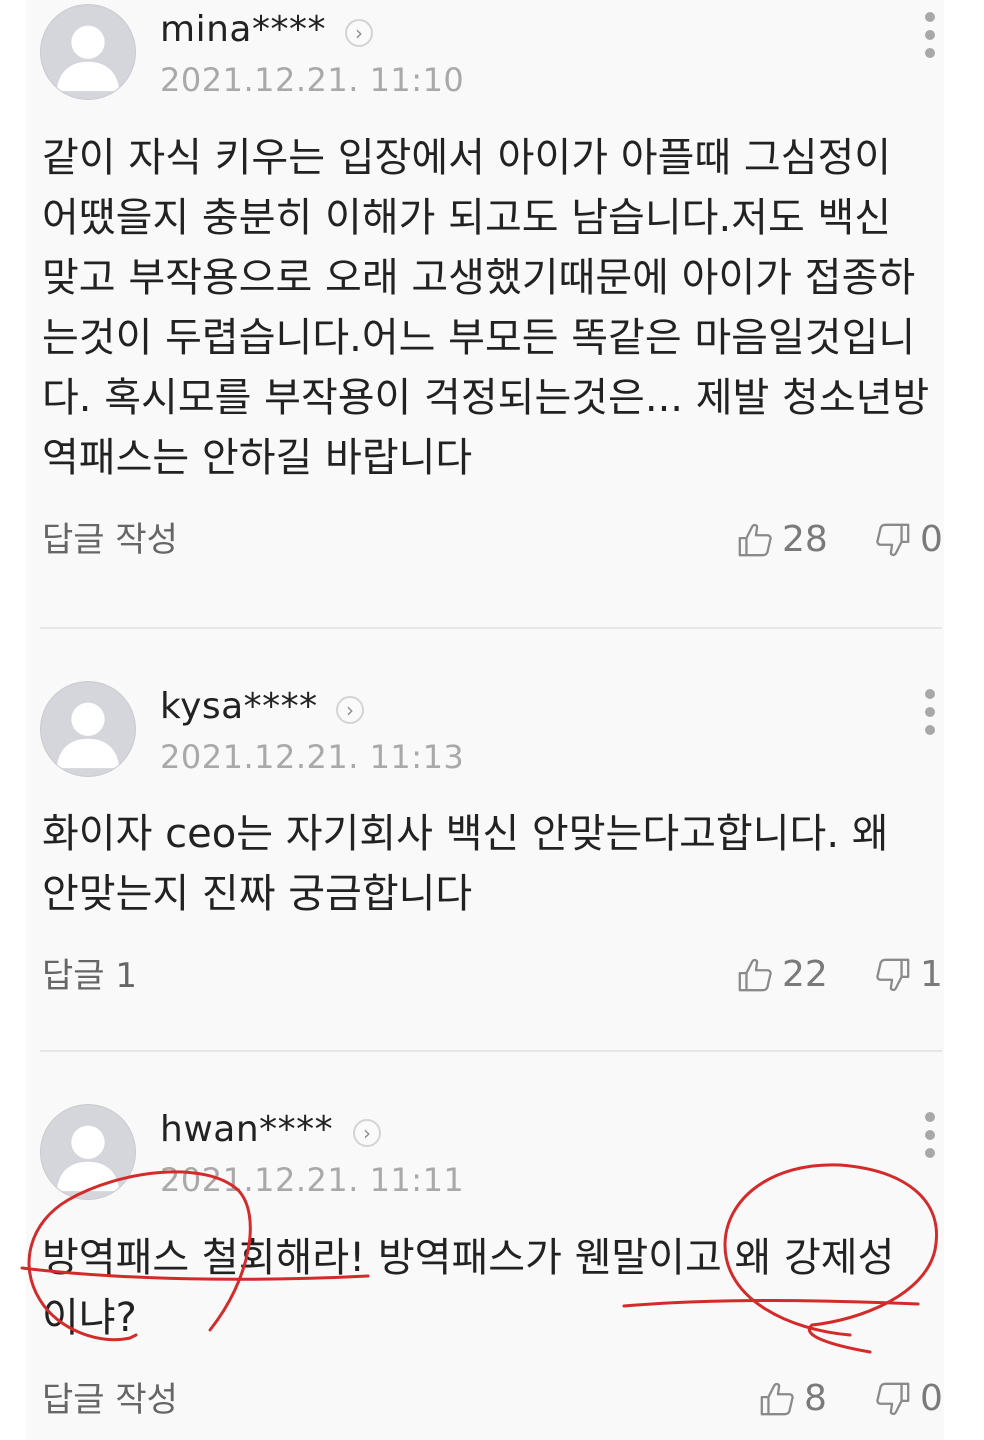 This screenshot has height=1440, width=984. I want to click on comment-timestamp: 2021.12.21. 11:11, so click(312, 1180).